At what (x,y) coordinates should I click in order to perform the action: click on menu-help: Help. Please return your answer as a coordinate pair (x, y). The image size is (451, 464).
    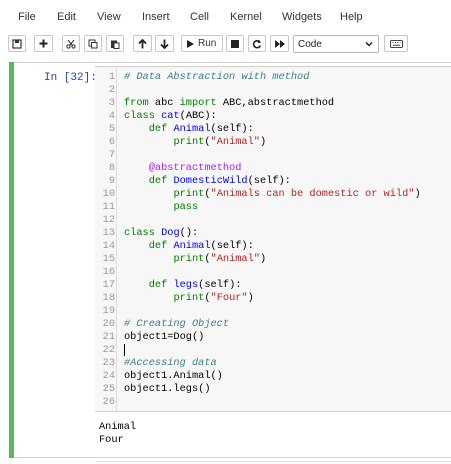
    Looking at the image, I should click on (351, 17).